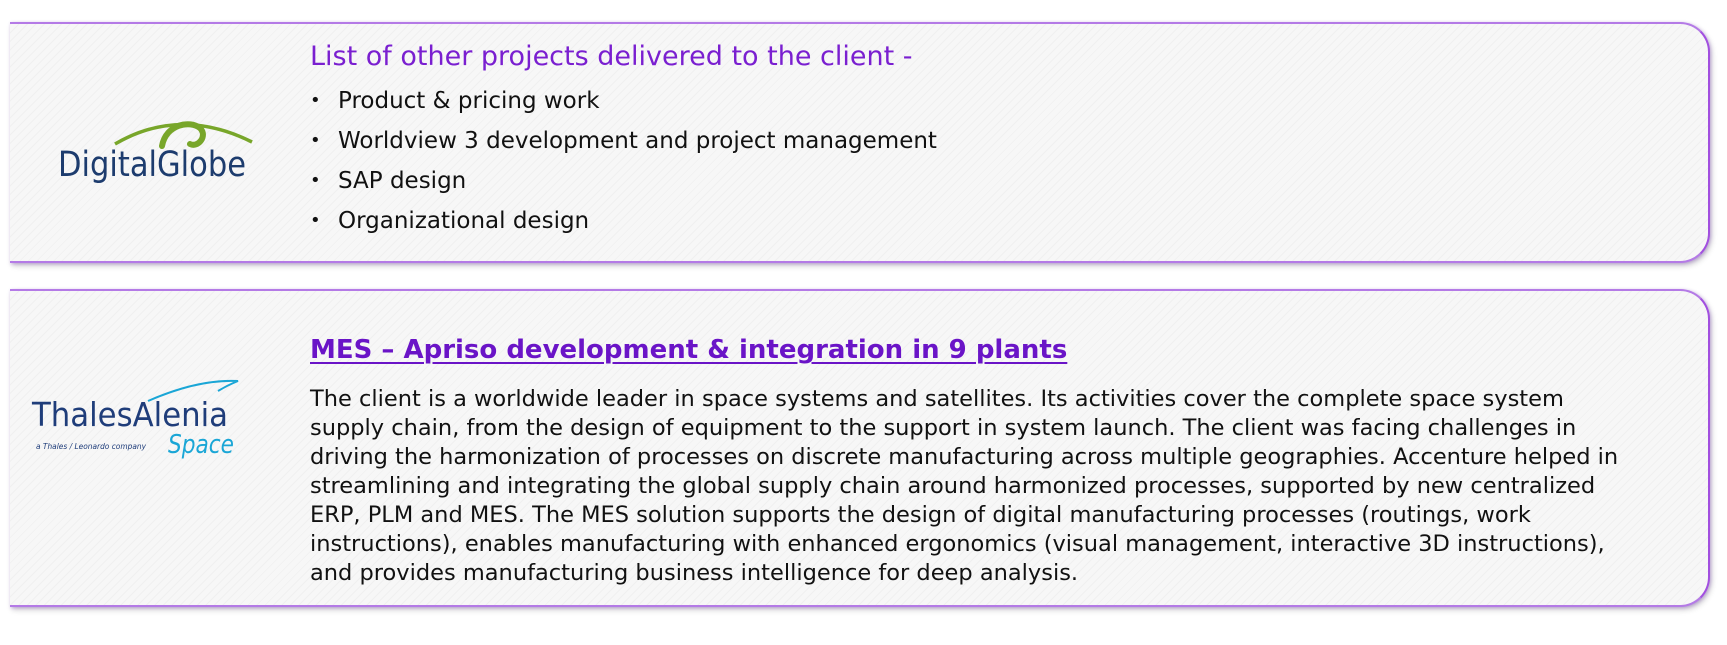 This screenshot has height=645, width=1727. What do you see at coordinates (469, 101) in the screenshot?
I see `list-item-text: Product & pricing work` at bounding box center [469, 101].